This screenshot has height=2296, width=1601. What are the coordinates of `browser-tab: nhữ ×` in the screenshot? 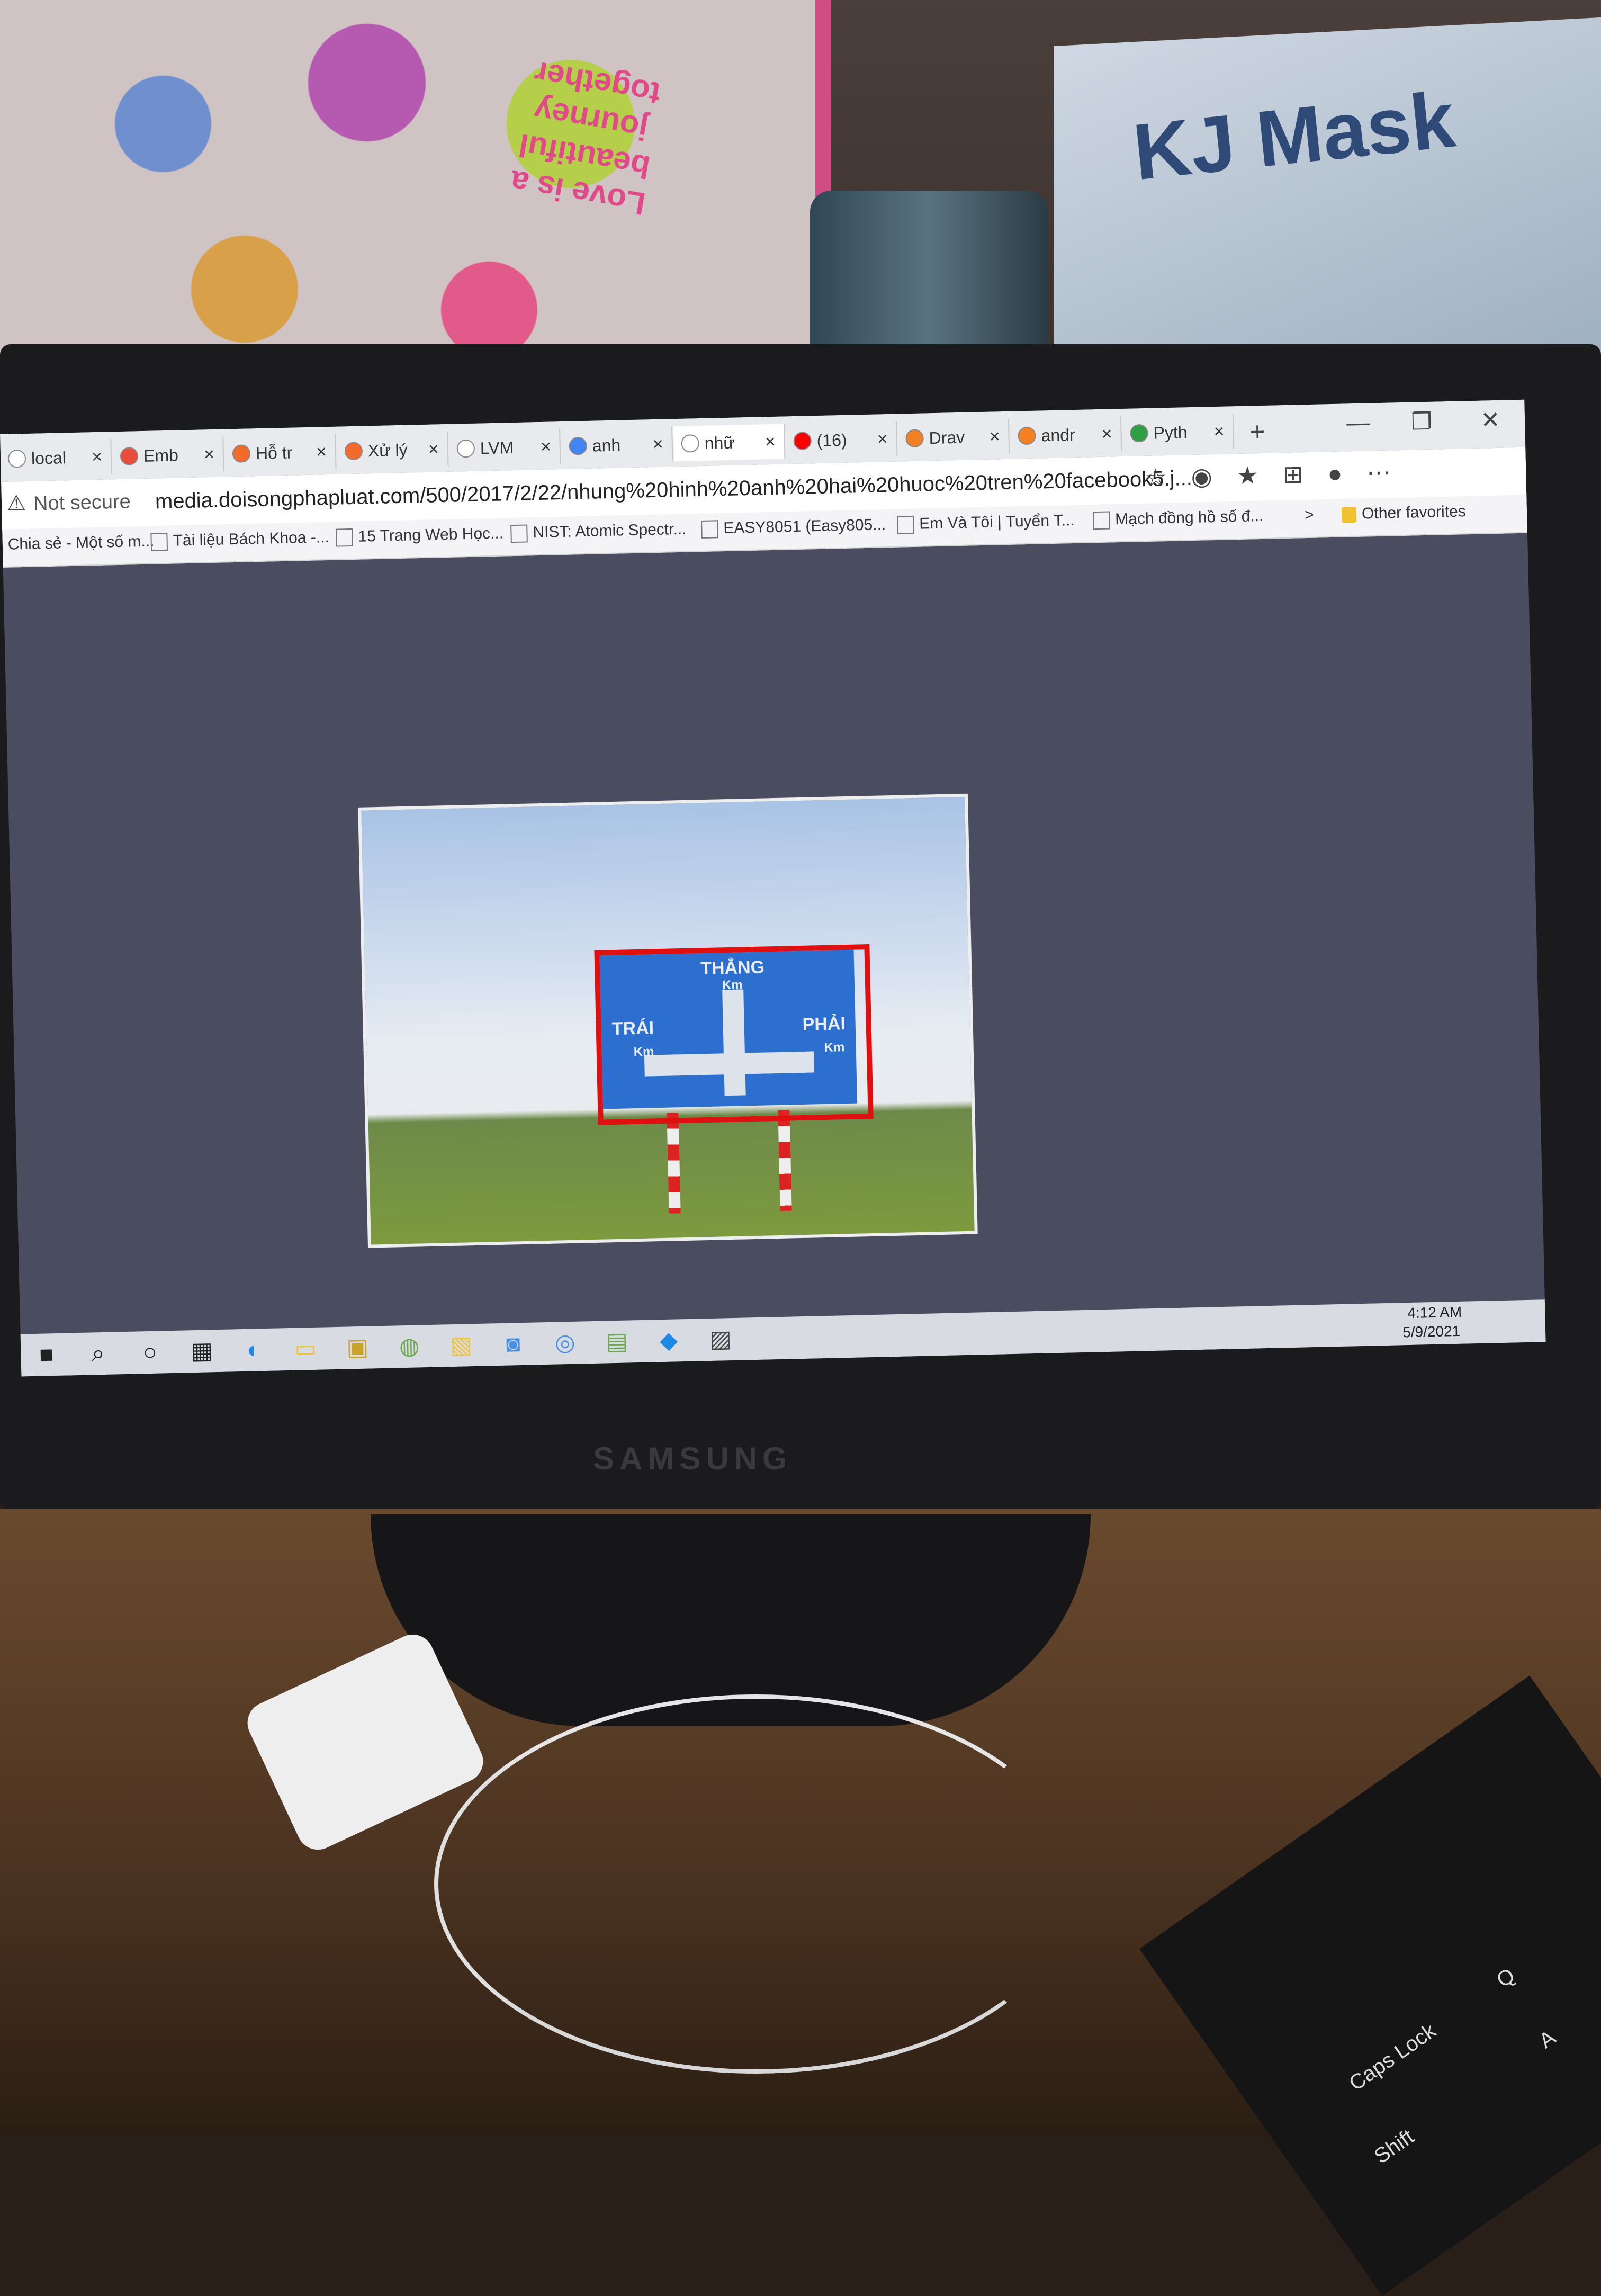 It's located at (729, 443).